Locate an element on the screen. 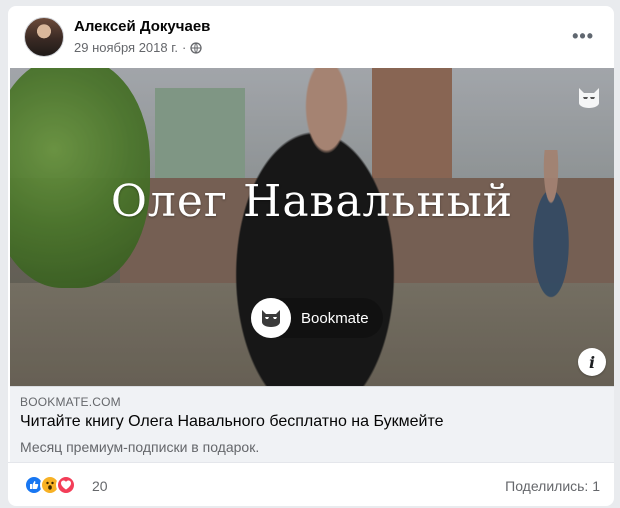 The height and width of the screenshot is (508, 620). more-options-button: ••• is located at coordinates (583, 36).